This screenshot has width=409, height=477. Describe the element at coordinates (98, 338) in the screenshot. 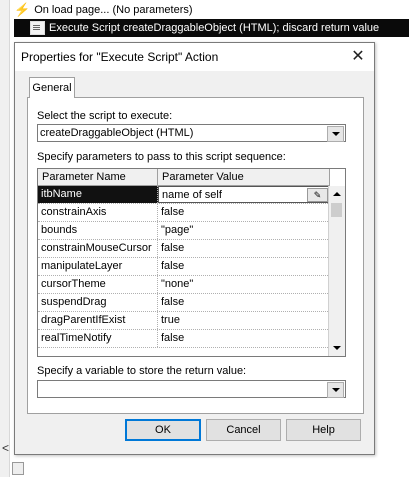

I see `param-name-cell: realTimeNotify` at that location.